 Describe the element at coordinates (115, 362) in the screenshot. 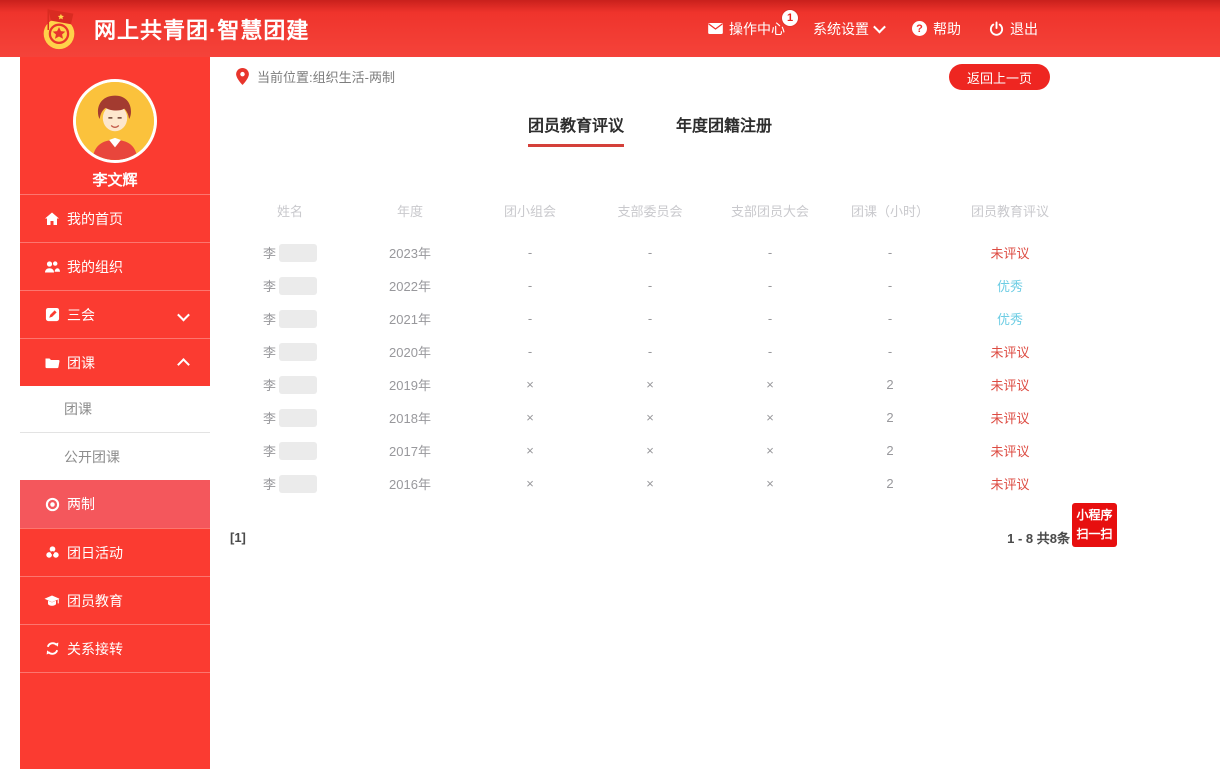

I see `sidebar-item-league-class: 团课` at that location.